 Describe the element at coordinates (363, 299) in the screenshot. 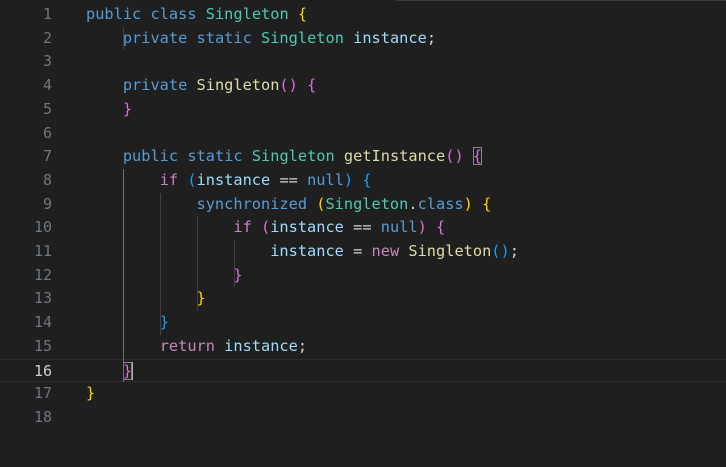

I see `code-line: 13 }` at that location.